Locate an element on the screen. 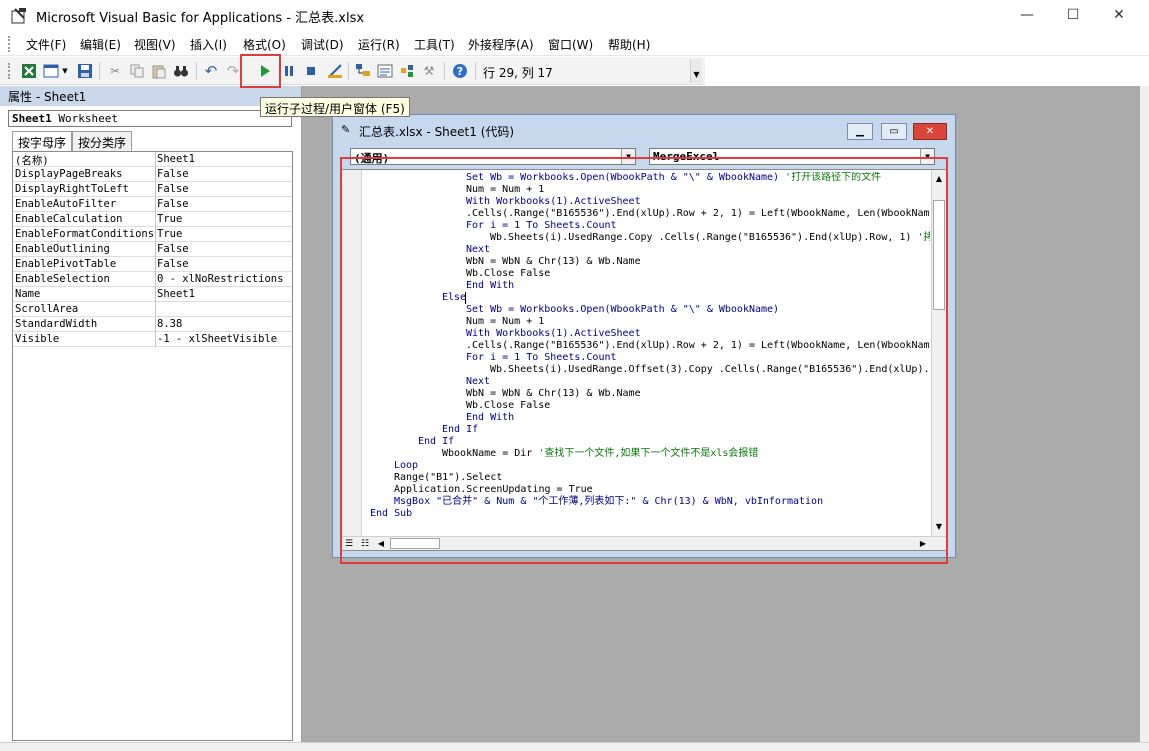 This screenshot has width=1149, height=751. property-row: Visible -1 - xlSheetVisible is located at coordinates (152, 339).